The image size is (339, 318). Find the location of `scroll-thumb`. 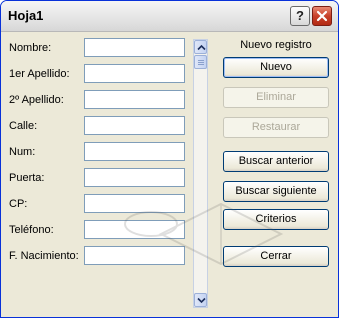

scroll-thumb is located at coordinates (200, 62).